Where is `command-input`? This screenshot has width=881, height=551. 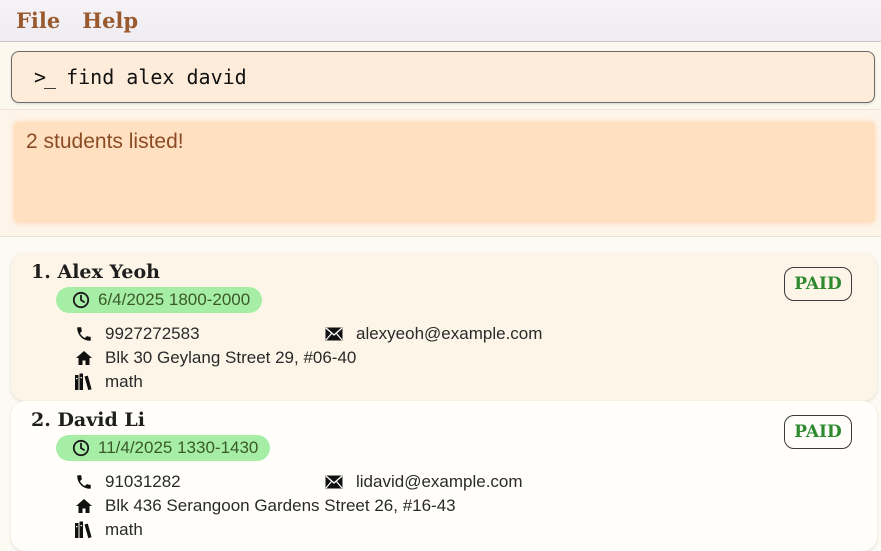
command-input is located at coordinates (446, 77).